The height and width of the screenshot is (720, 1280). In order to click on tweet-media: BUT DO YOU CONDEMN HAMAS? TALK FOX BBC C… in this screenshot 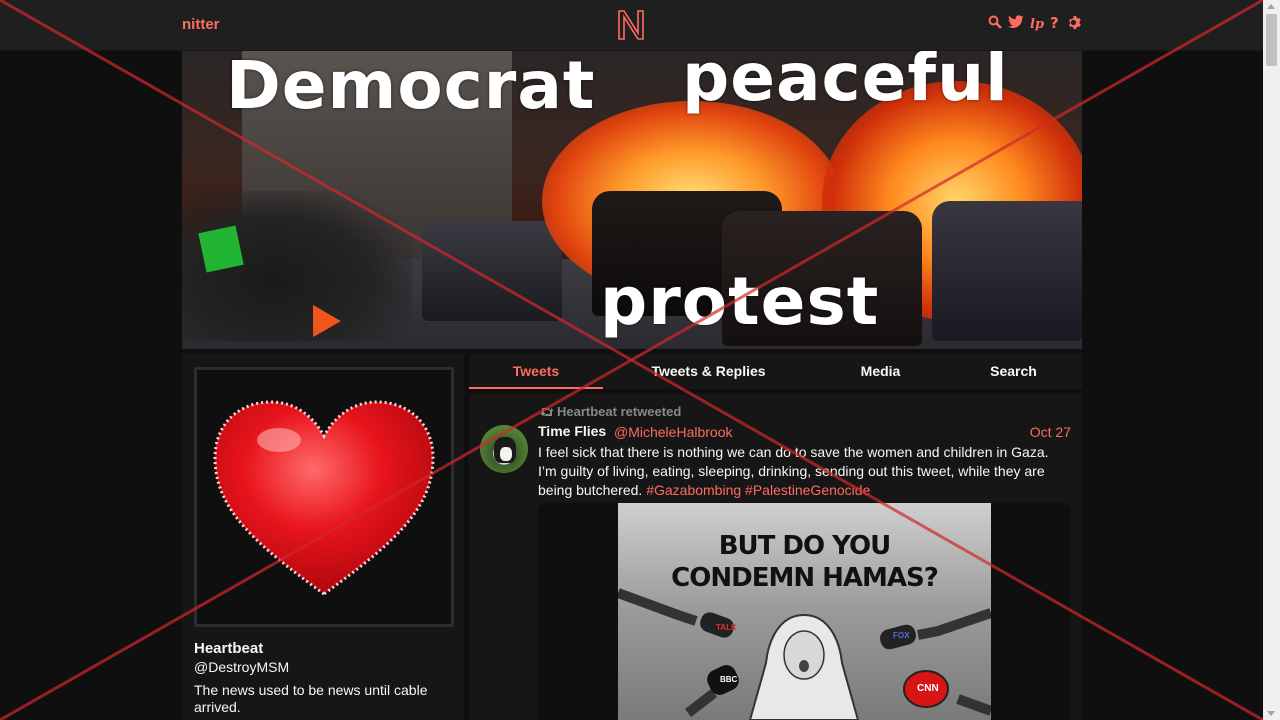, I will do `click(804, 611)`.